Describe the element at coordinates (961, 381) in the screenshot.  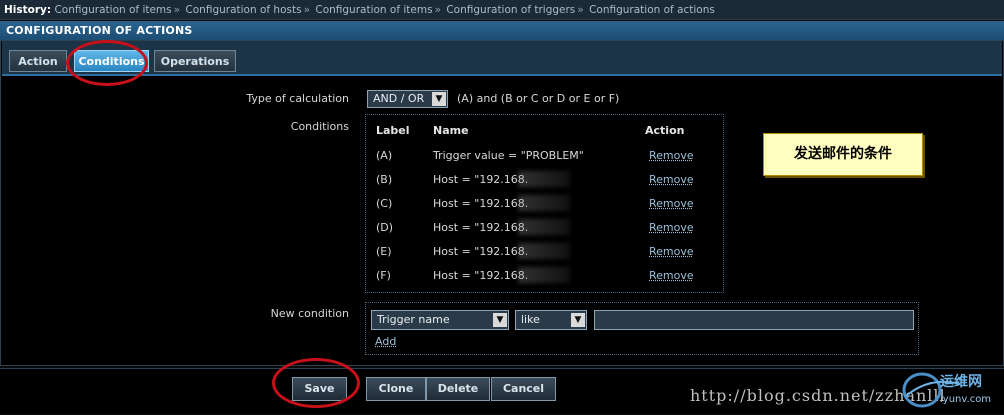
I see `logo-text: 运维网` at that location.